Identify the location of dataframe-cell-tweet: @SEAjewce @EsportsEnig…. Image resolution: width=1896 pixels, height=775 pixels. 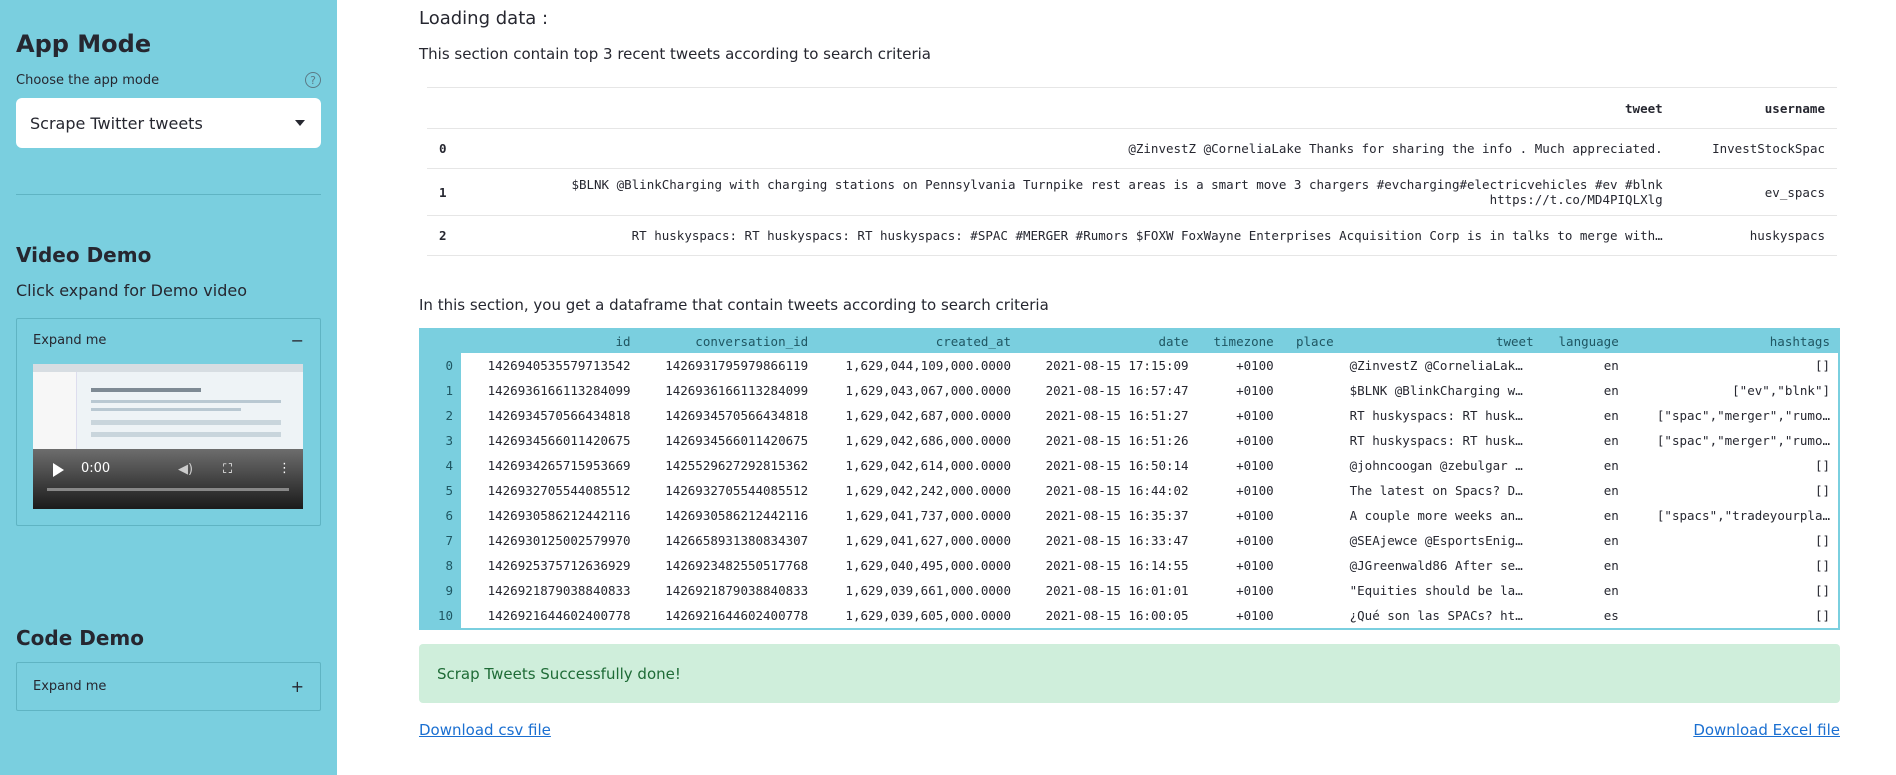
(1436, 540).